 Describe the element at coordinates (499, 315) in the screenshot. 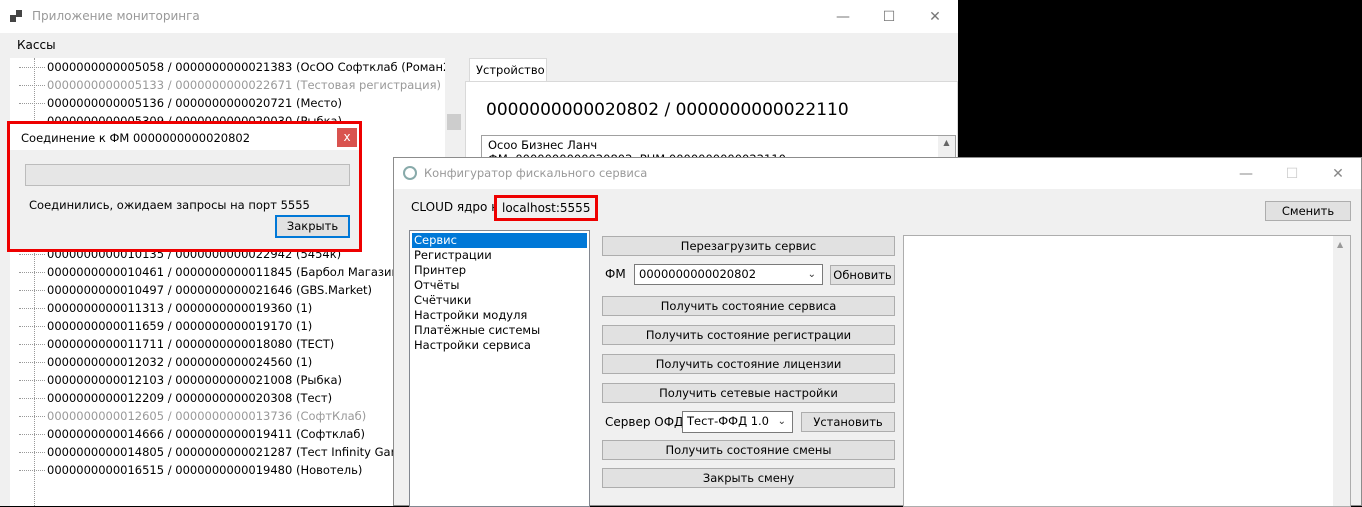

I see `nav-item: Настройки модуля` at that location.